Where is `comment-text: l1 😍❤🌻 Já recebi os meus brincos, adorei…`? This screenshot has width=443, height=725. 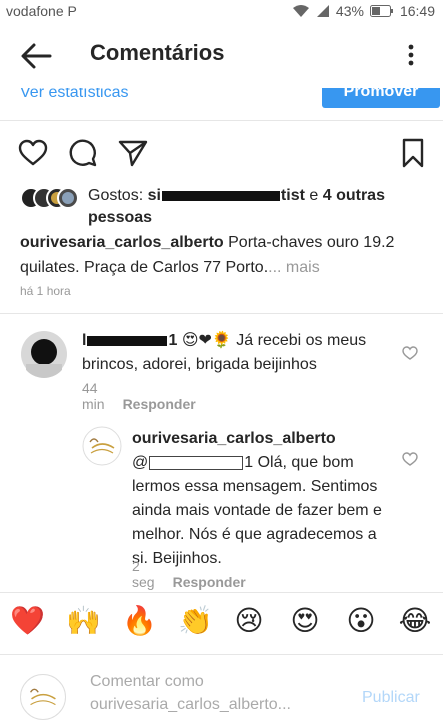
comment-text: l1 😍❤🌻 Já recebi os meus brincos, adorei… is located at coordinates (237, 353).